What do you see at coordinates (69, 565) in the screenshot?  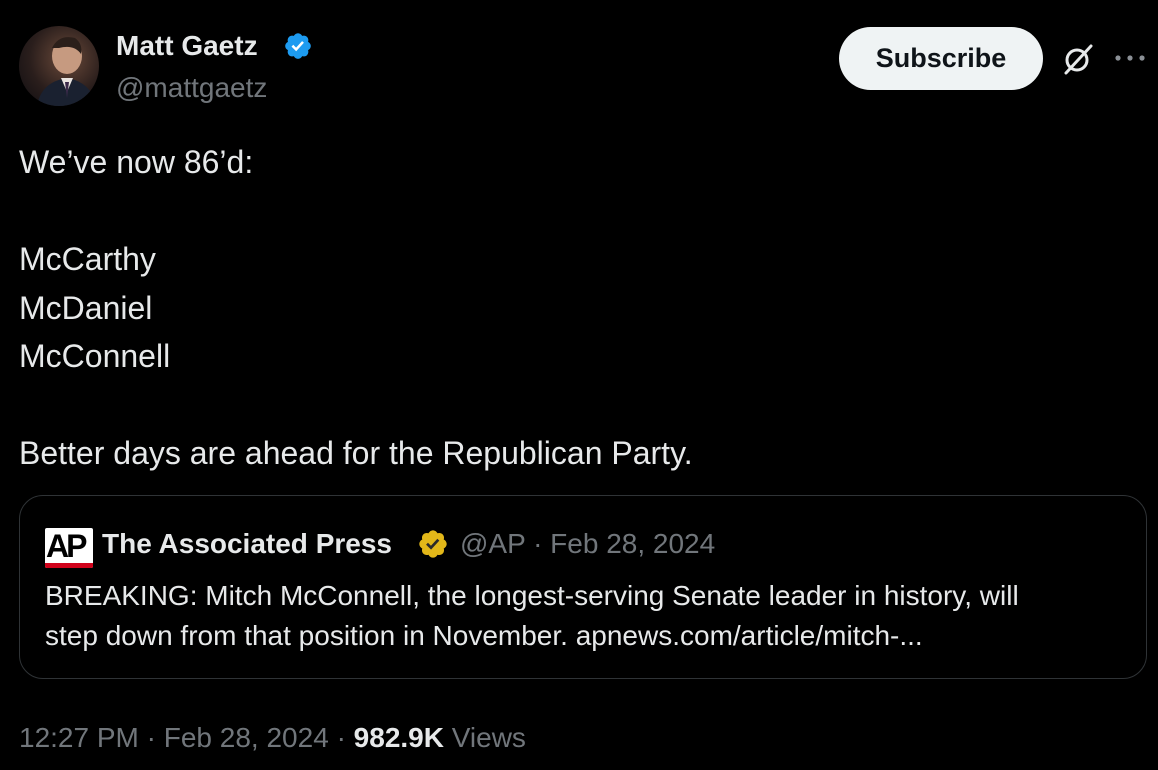 I see `ap-logo-bar` at bounding box center [69, 565].